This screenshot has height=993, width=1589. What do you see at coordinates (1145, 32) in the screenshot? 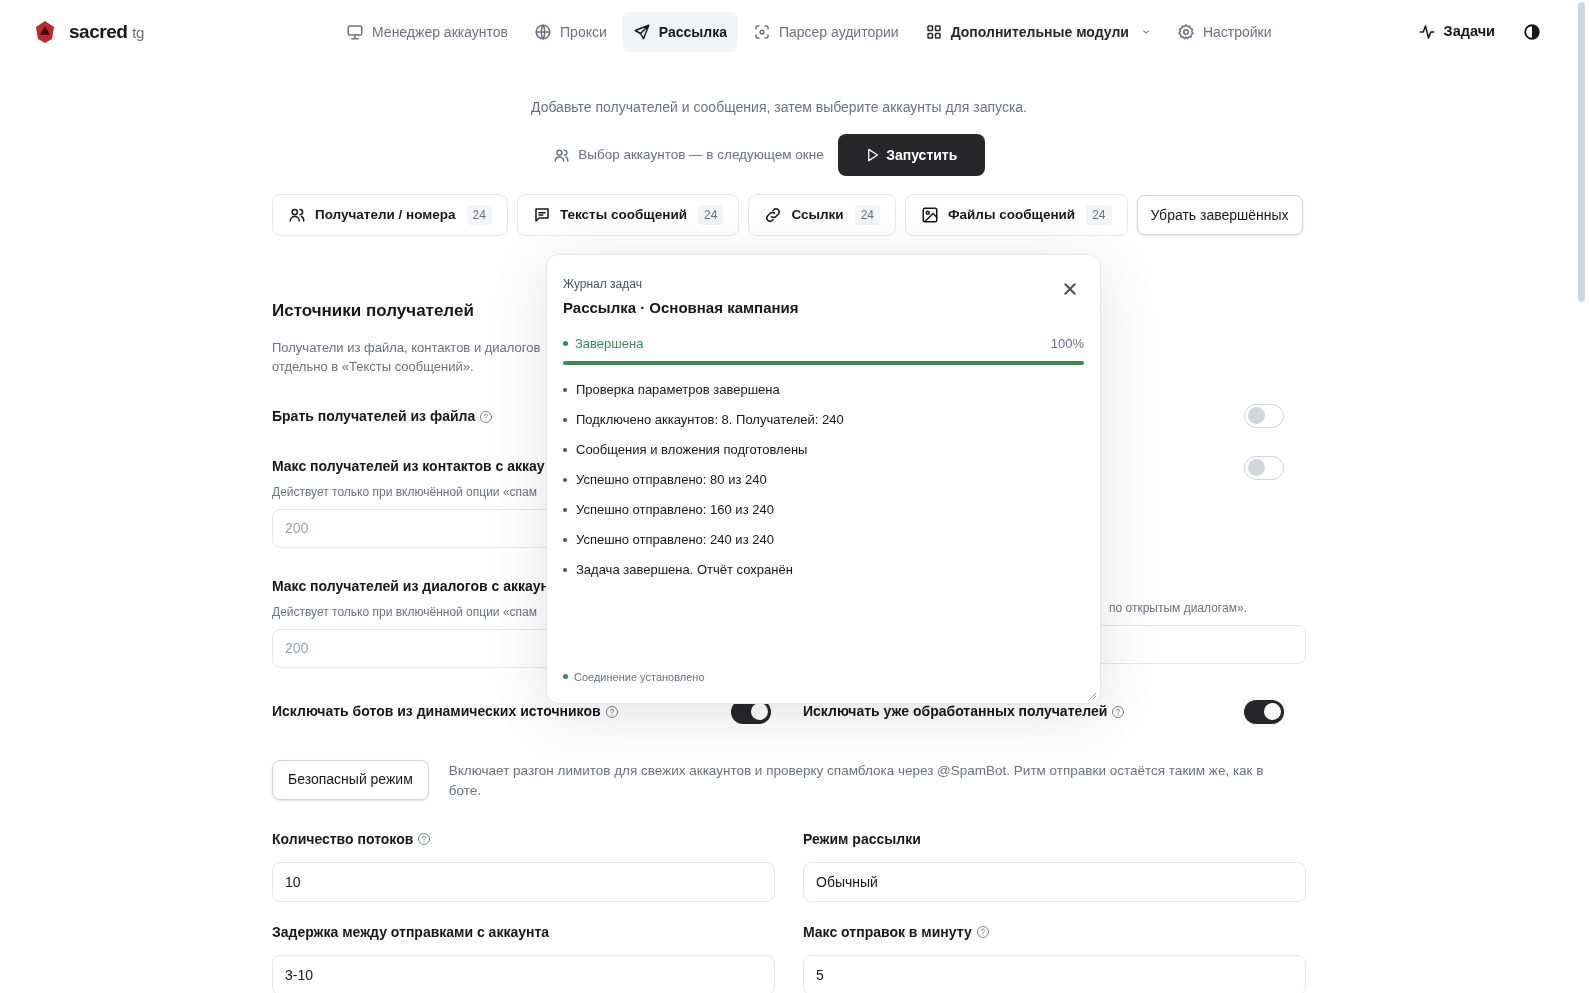
I see `chevron-down-icon` at bounding box center [1145, 32].